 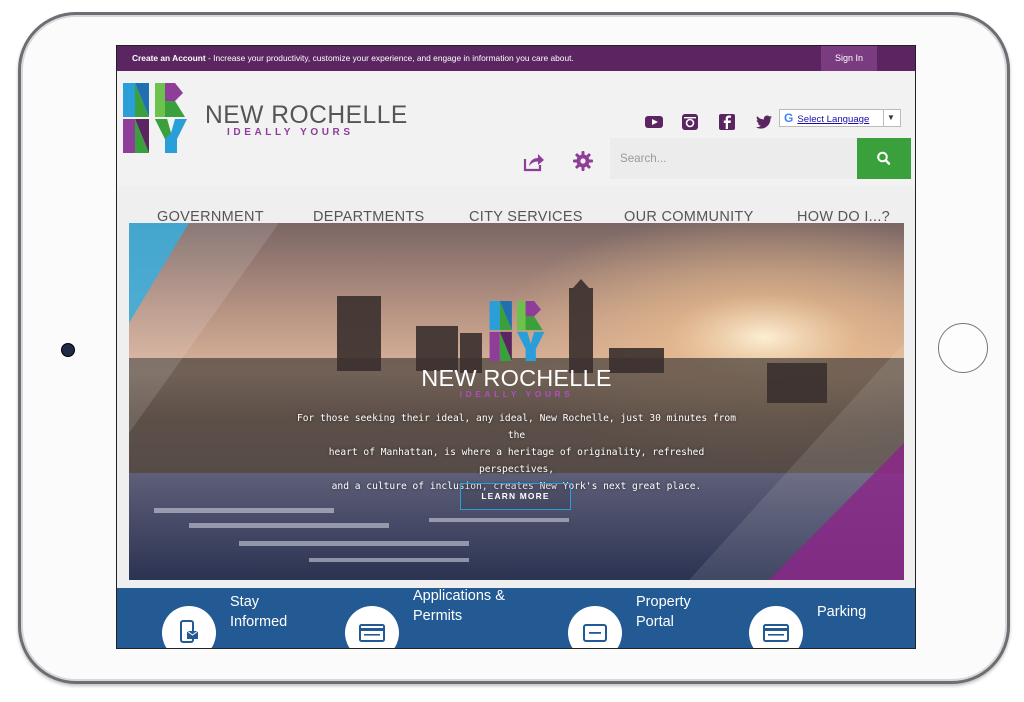 I want to click on quick-link-label: Portal, so click(x=655, y=622).